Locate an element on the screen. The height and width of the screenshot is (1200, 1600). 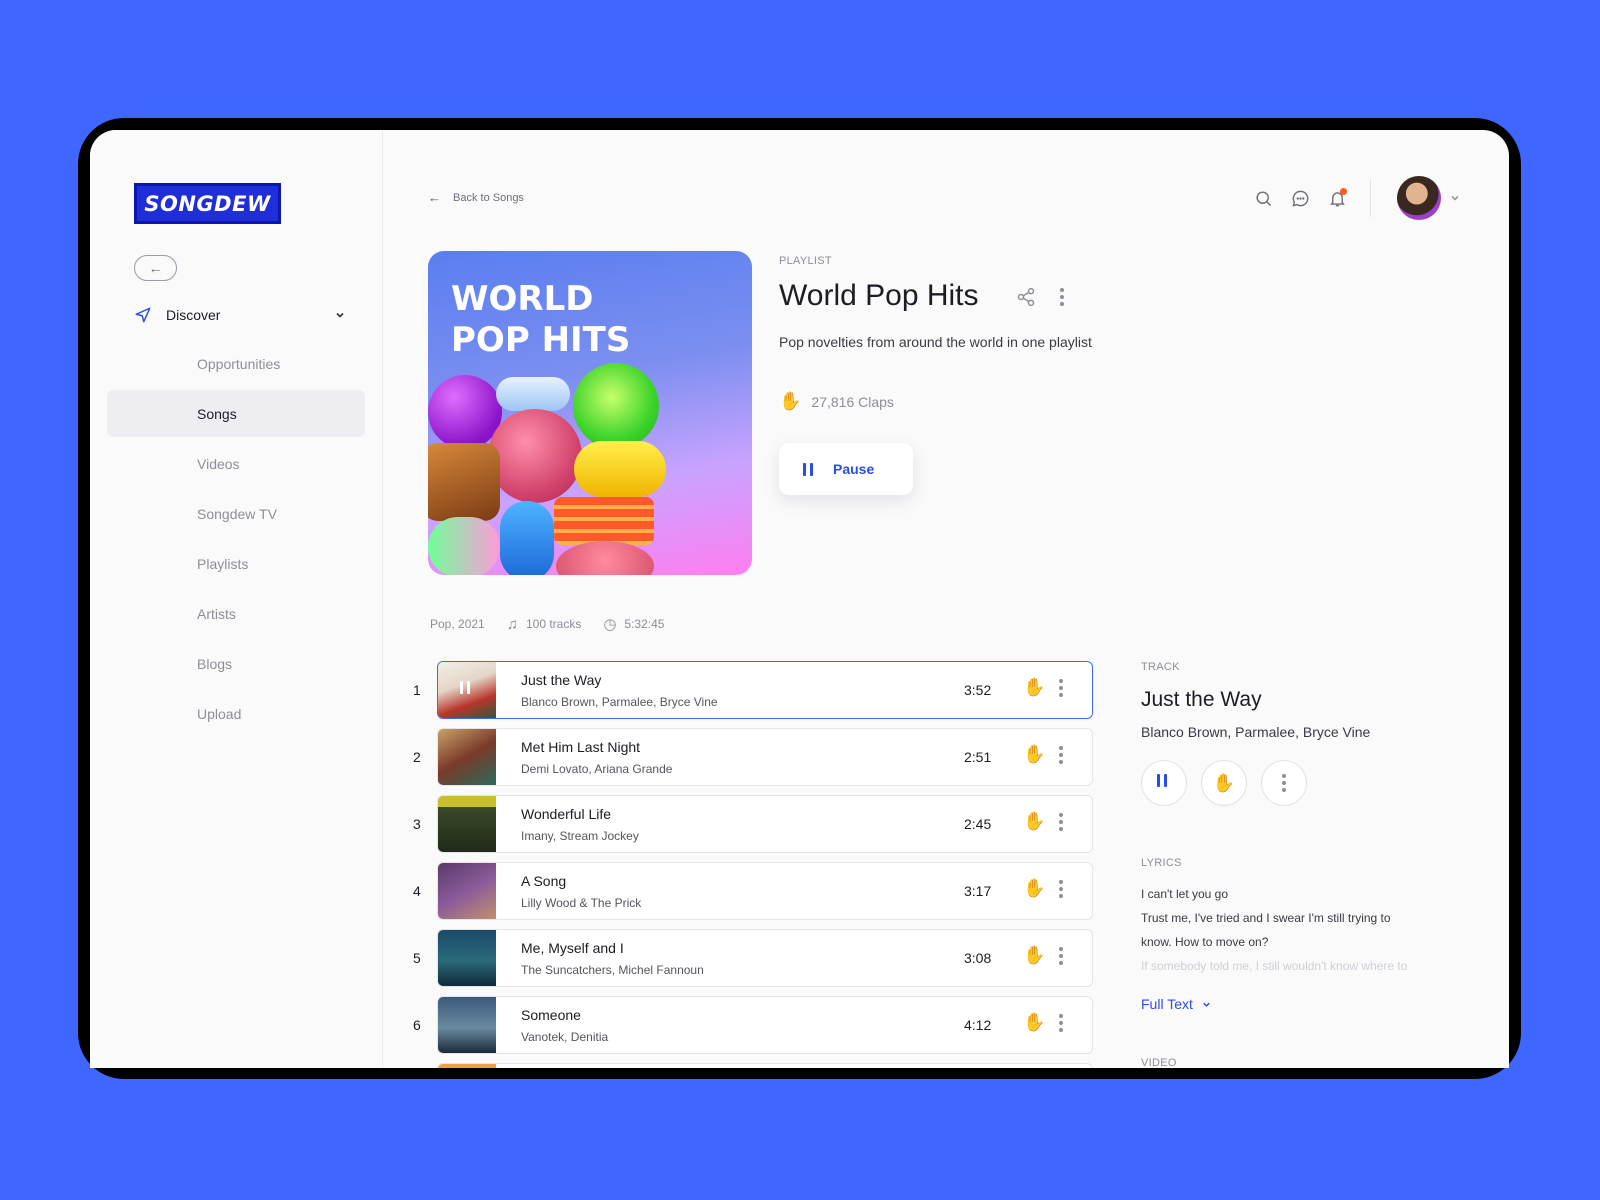
clock-icon: ◷ is located at coordinates (610, 624).